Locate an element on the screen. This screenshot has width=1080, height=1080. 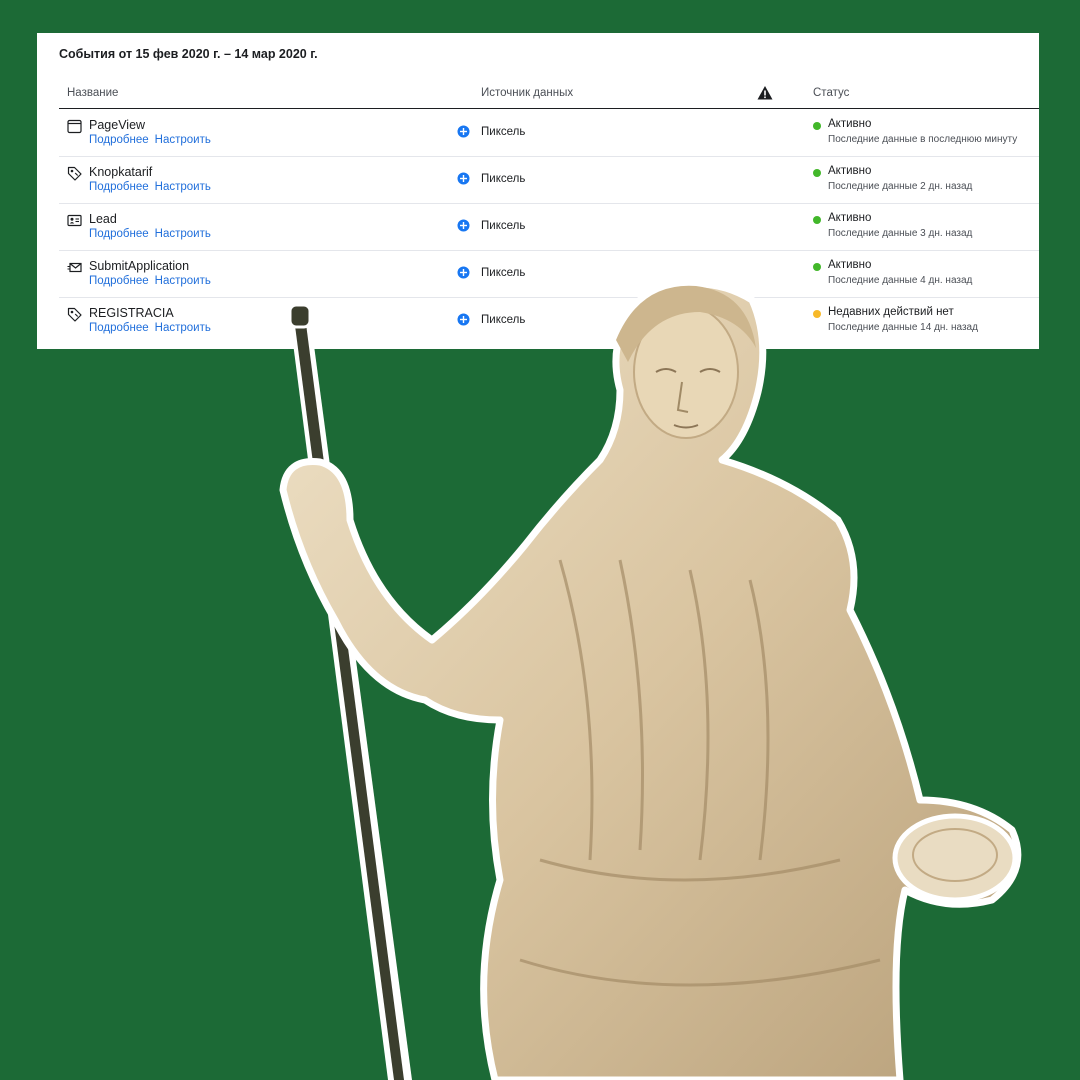
last-data-label: Последние данные 2 дн. назад is located at coordinates (900, 186).